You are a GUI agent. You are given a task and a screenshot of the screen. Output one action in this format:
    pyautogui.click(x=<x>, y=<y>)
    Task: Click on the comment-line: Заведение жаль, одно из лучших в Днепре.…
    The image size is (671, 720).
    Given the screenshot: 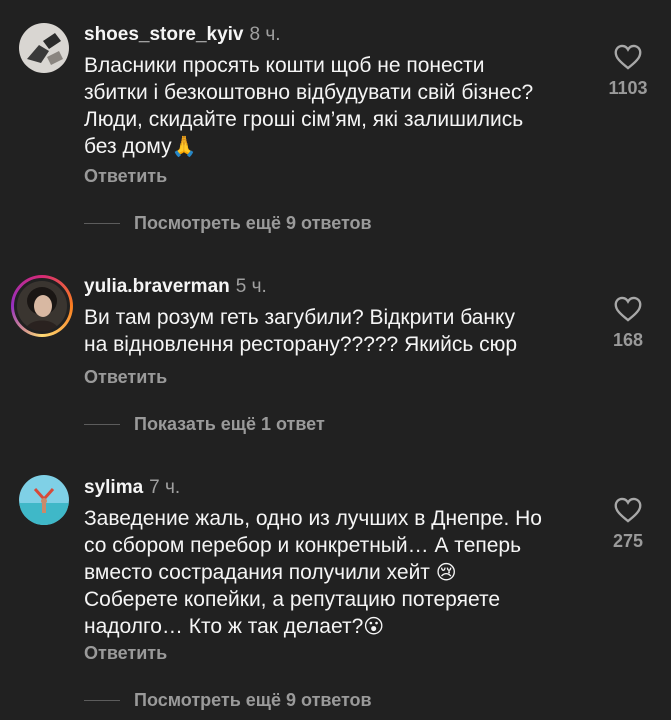 What is the action you would take?
    pyautogui.click(x=313, y=518)
    